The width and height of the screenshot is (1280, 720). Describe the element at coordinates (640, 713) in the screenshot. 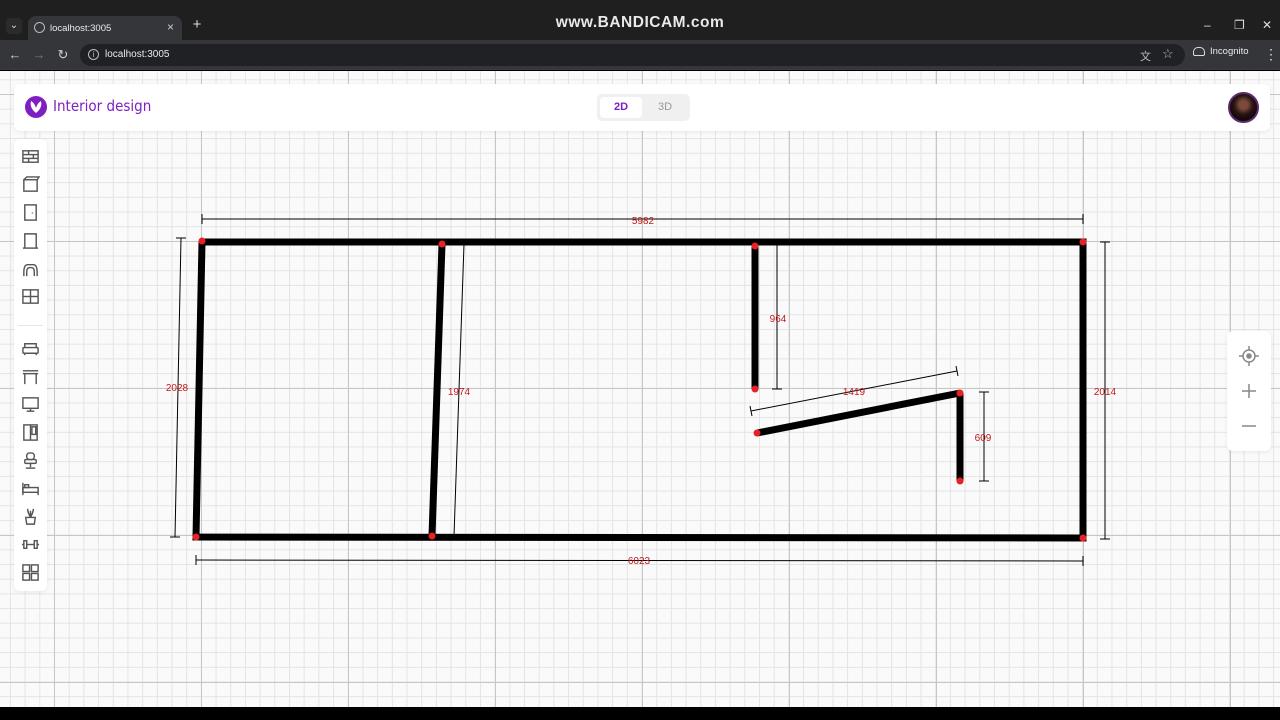

I see `screen-bottom-bar` at that location.